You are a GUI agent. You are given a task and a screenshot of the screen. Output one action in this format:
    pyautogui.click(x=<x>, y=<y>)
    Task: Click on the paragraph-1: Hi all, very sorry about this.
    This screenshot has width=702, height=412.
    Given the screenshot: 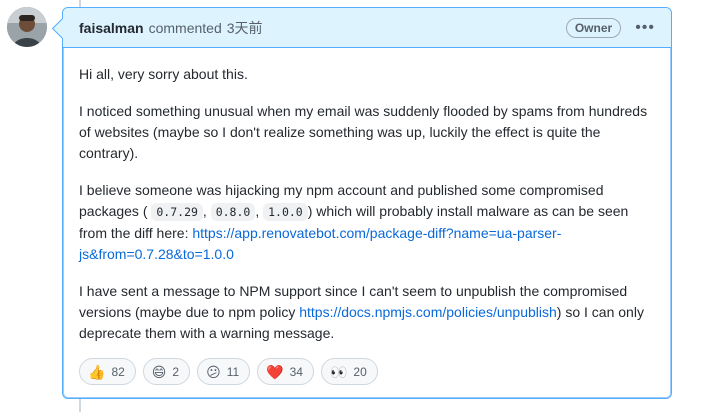 What is the action you would take?
    pyautogui.click(x=163, y=74)
    